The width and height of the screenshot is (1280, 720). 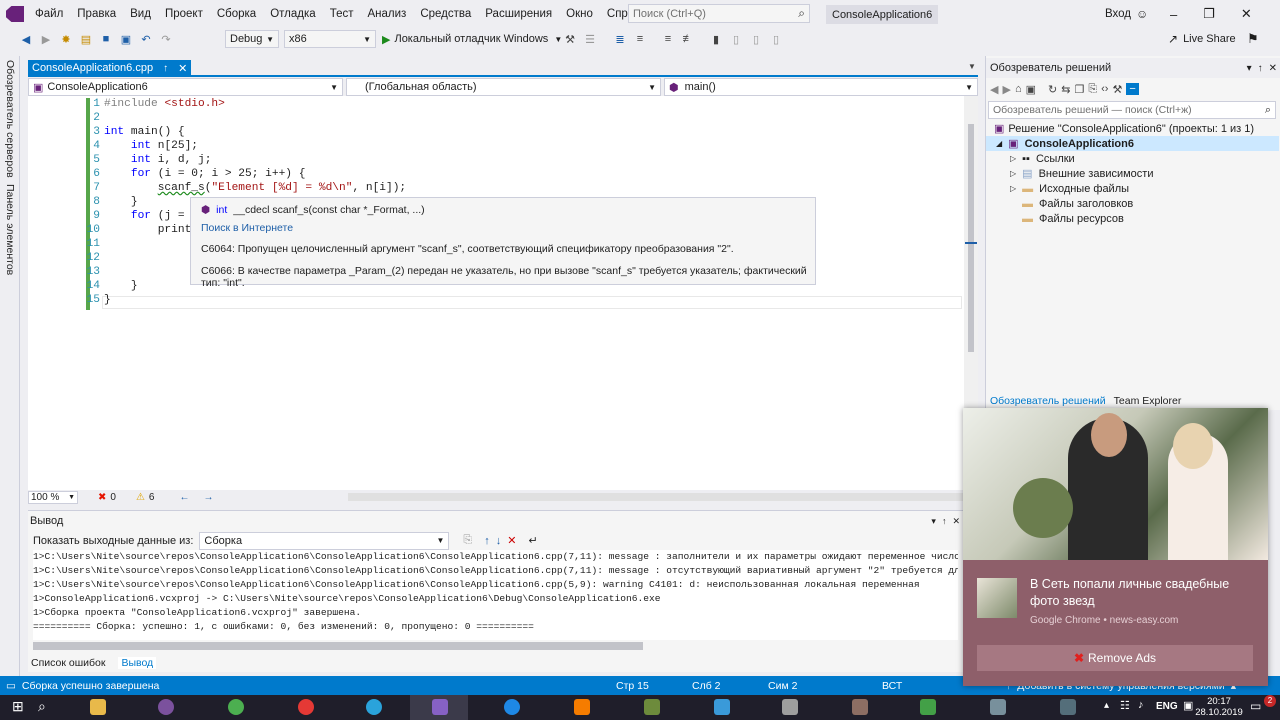 I want to click on toolbar-tool-icon: ⚒, so click(x=570, y=39).